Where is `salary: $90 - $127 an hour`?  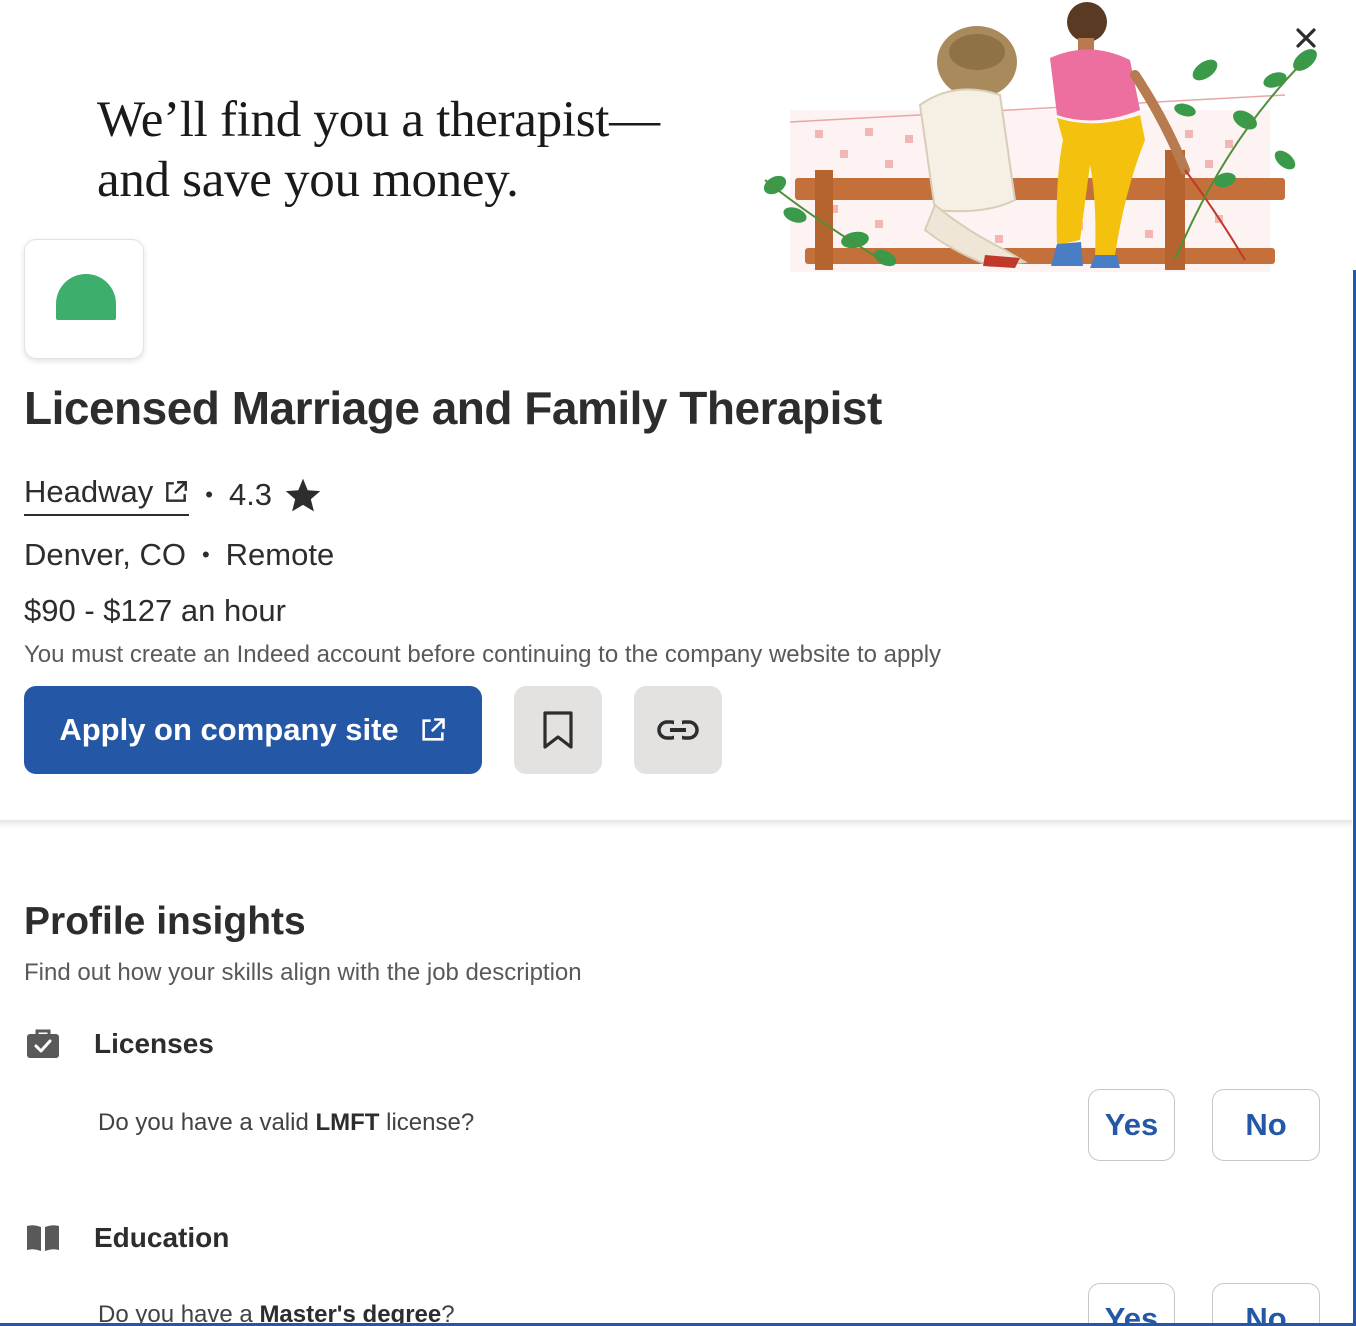
salary: $90 - $127 an hour is located at coordinates (155, 610).